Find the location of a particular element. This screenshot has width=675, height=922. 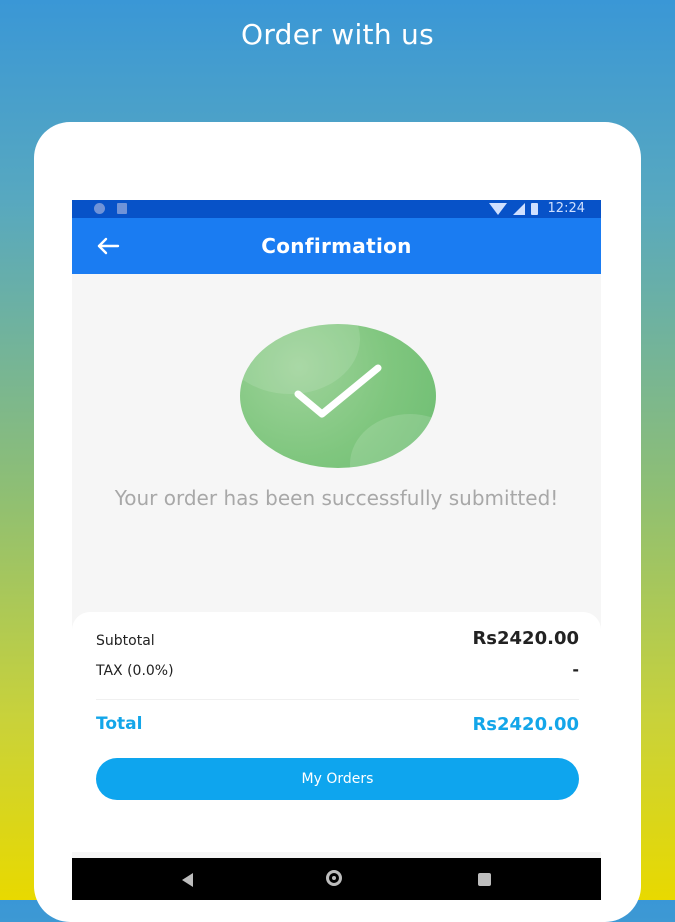

total-label: Total is located at coordinates (119, 724).